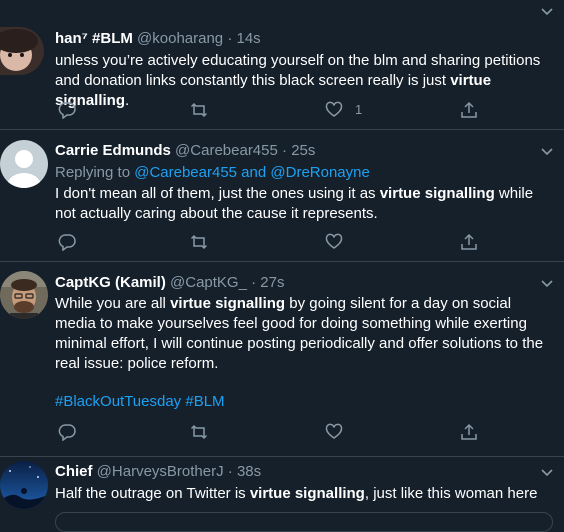 The image size is (564, 532). What do you see at coordinates (118, 401) in the screenshot?
I see `hashtag-link: #BlackOutTuesday` at bounding box center [118, 401].